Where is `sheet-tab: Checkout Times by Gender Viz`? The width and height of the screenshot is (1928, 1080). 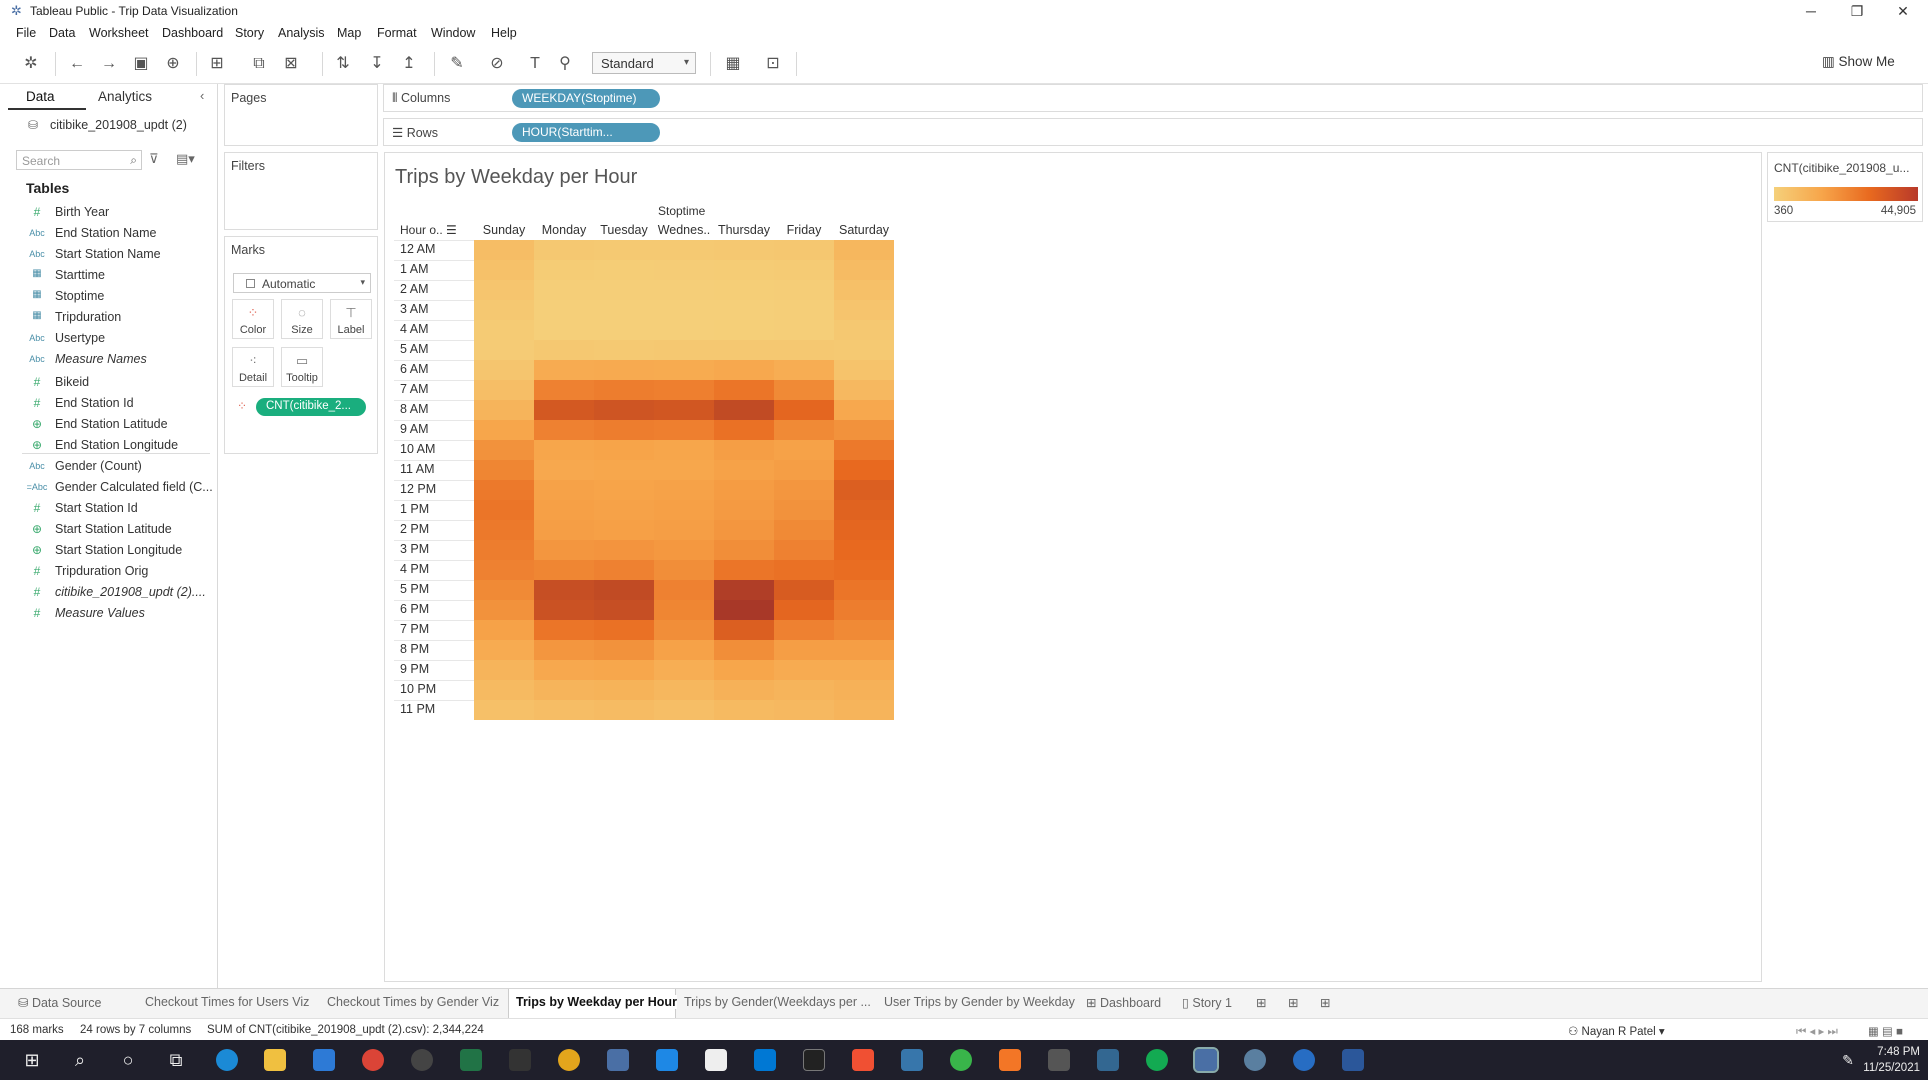
sheet-tab: Checkout Times by Gender Viz is located at coordinates (413, 1002).